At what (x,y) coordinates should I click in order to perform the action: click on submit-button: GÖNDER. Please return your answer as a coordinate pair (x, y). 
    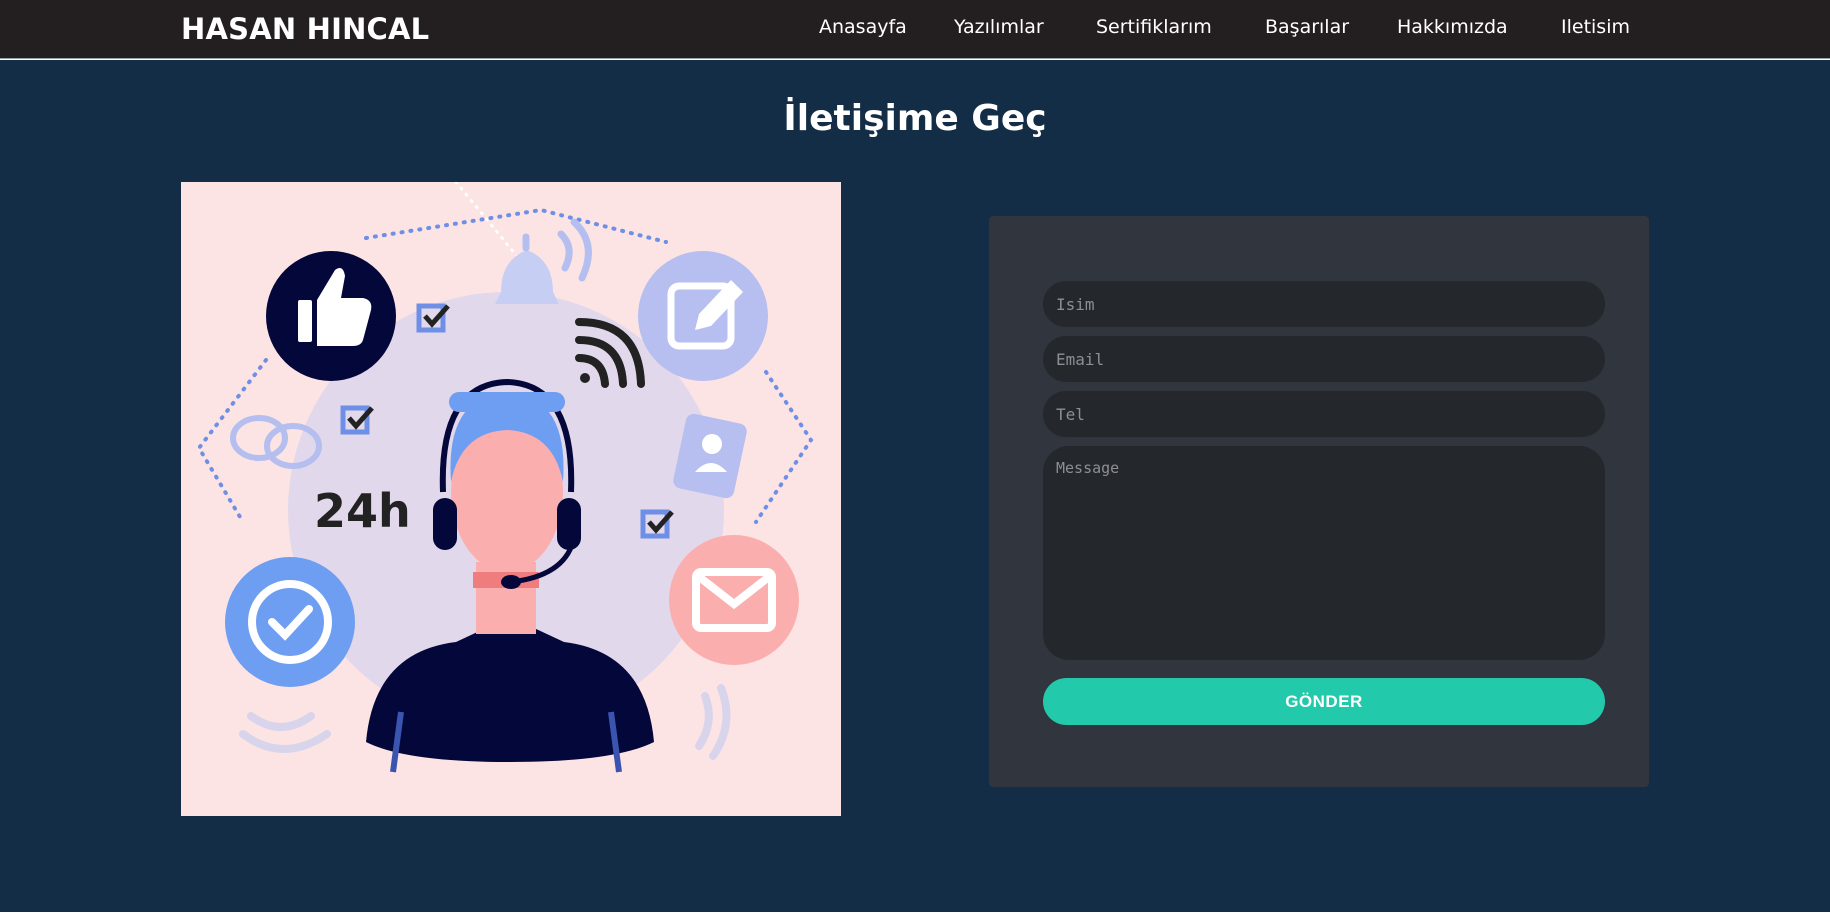
    Looking at the image, I should click on (1324, 701).